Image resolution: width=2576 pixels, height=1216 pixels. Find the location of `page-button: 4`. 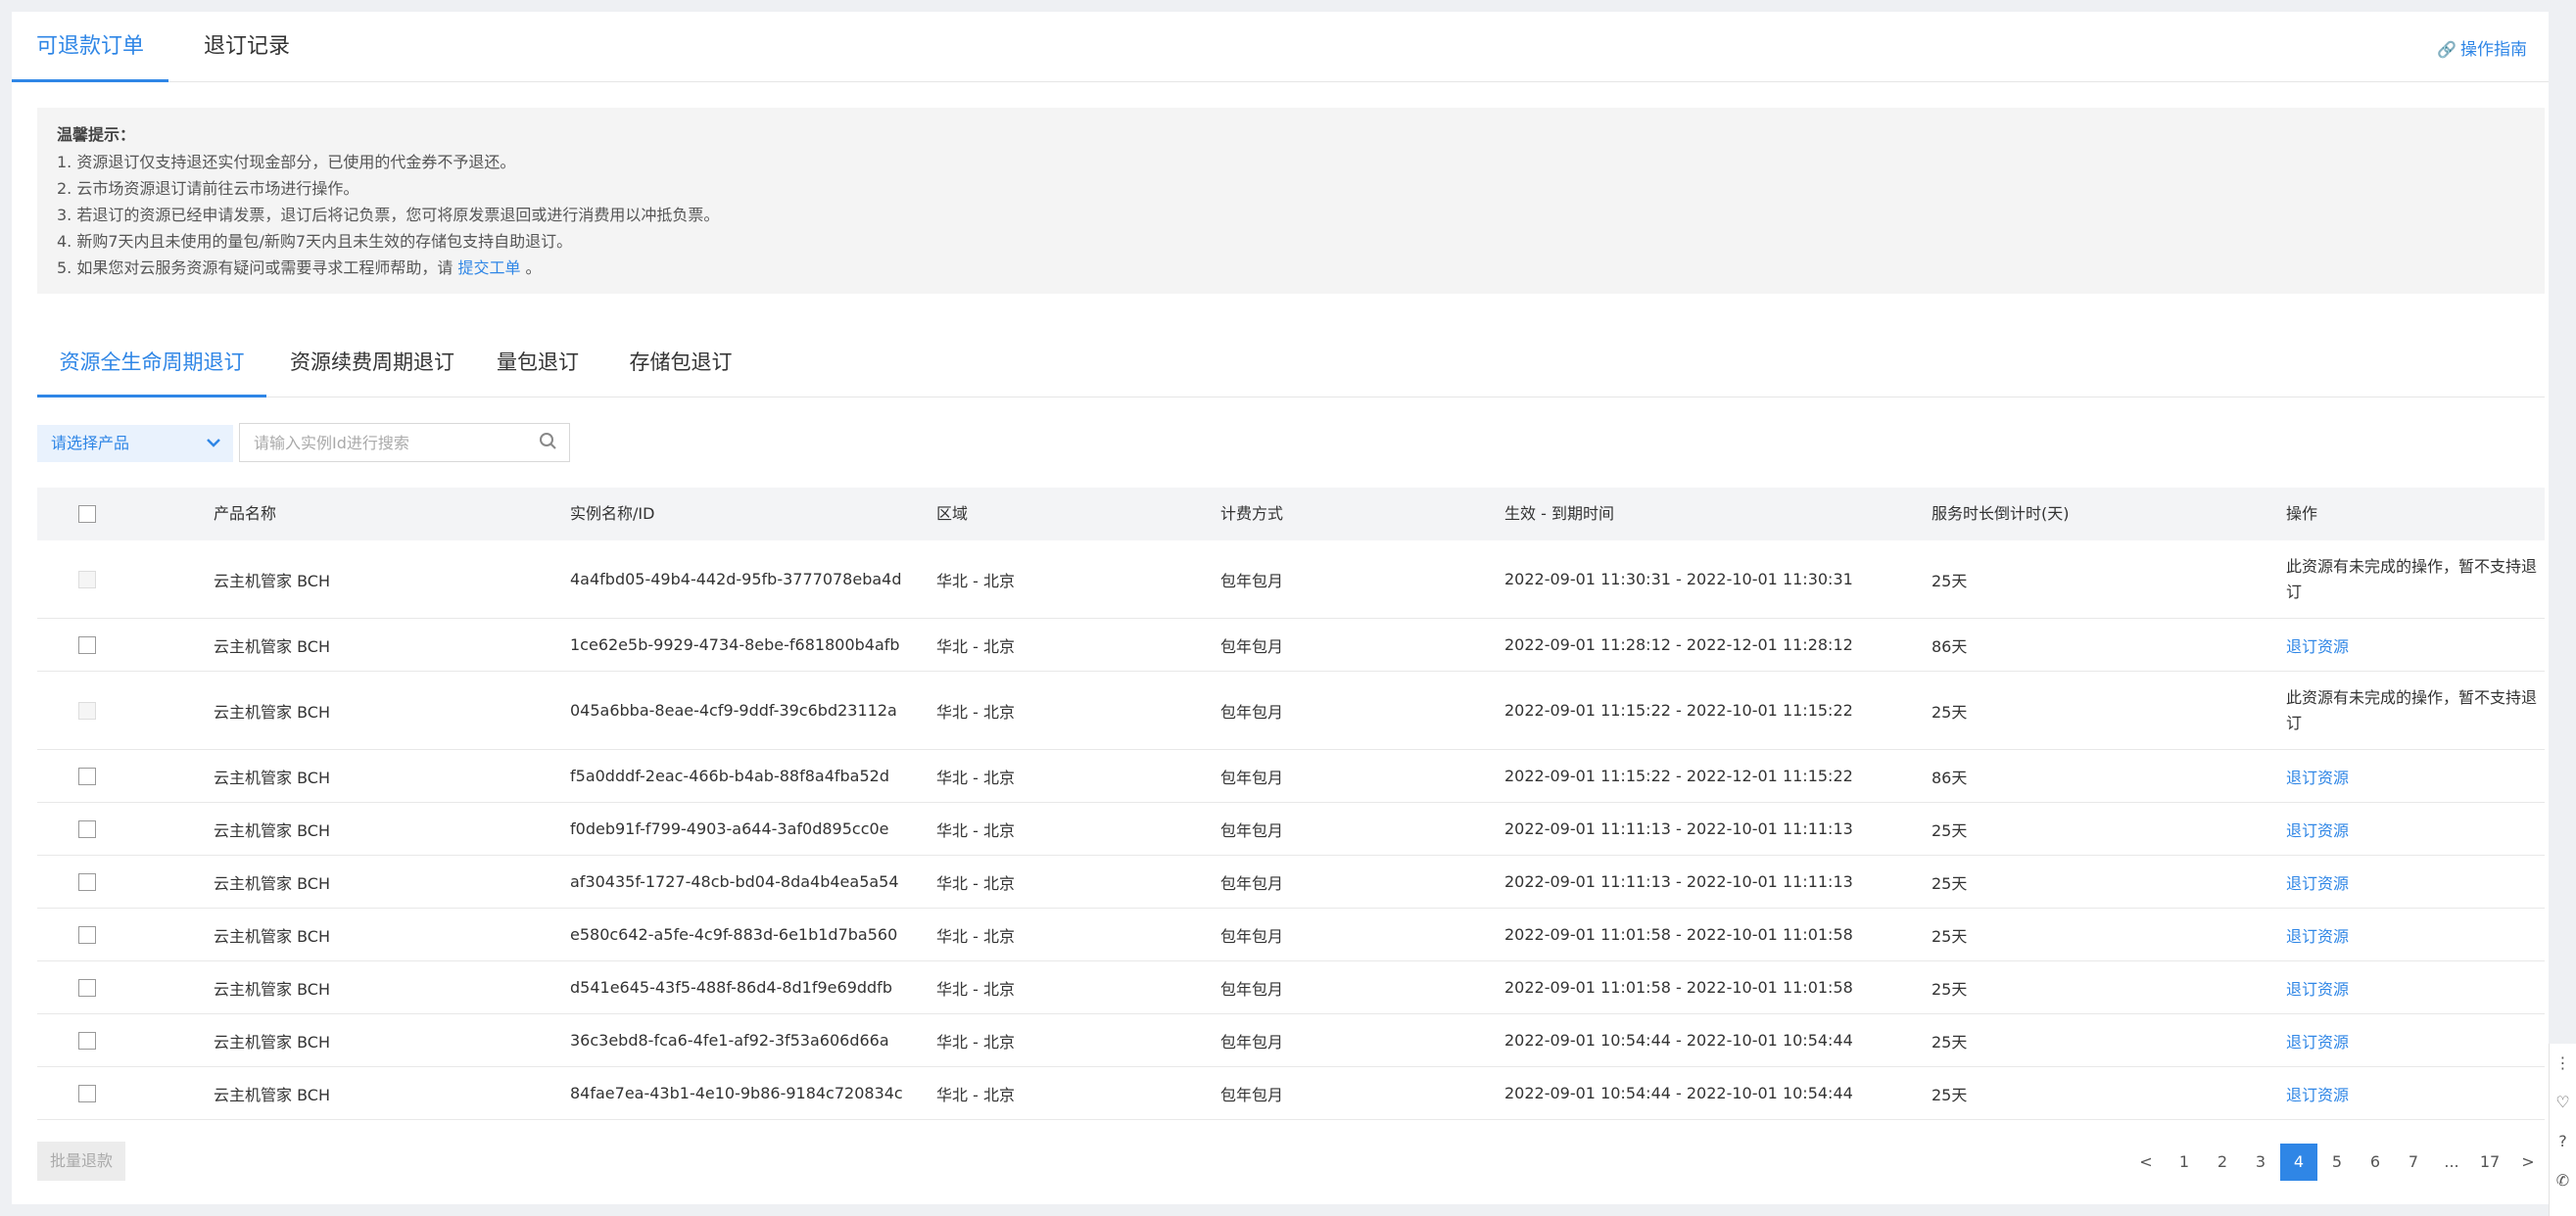

page-button: 4 is located at coordinates (2298, 1162).